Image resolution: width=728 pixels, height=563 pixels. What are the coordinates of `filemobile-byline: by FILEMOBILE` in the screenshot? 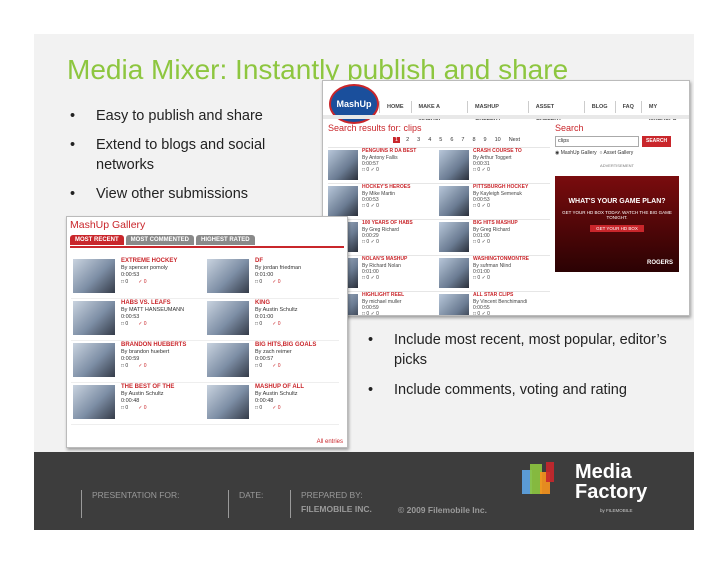 It's located at (616, 510).